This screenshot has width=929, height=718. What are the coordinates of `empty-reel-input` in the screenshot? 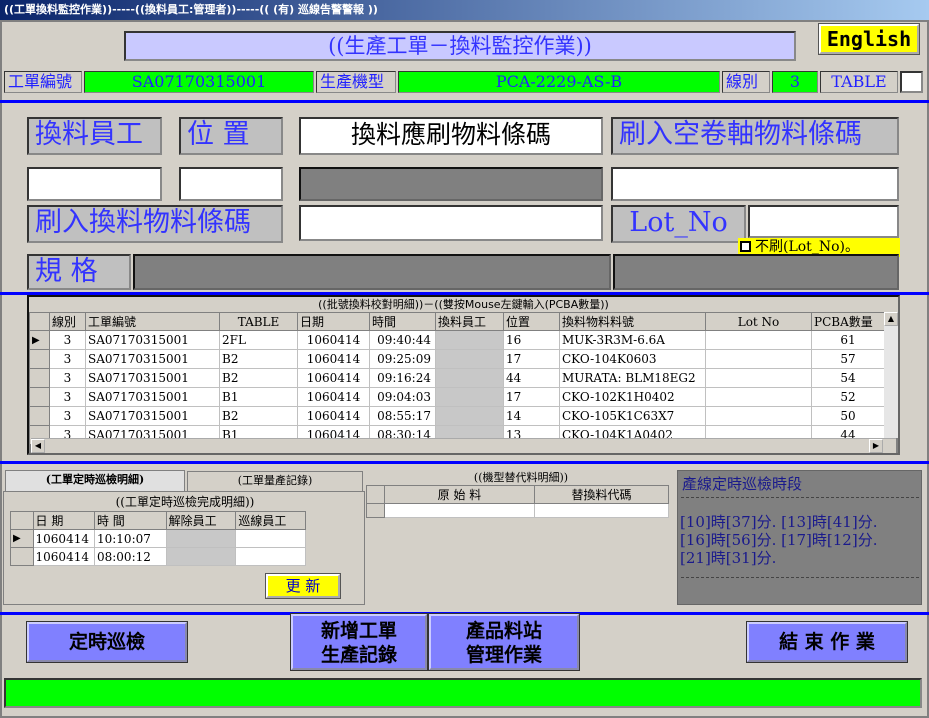 It's located at (755, 184).